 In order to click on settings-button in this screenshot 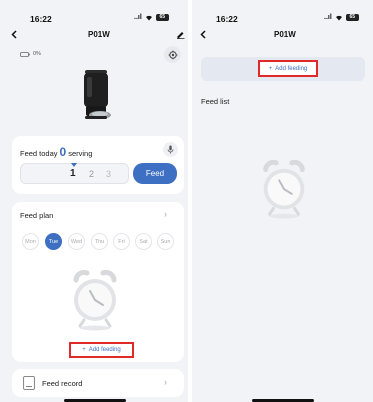, I will do `click(172, 54)`.